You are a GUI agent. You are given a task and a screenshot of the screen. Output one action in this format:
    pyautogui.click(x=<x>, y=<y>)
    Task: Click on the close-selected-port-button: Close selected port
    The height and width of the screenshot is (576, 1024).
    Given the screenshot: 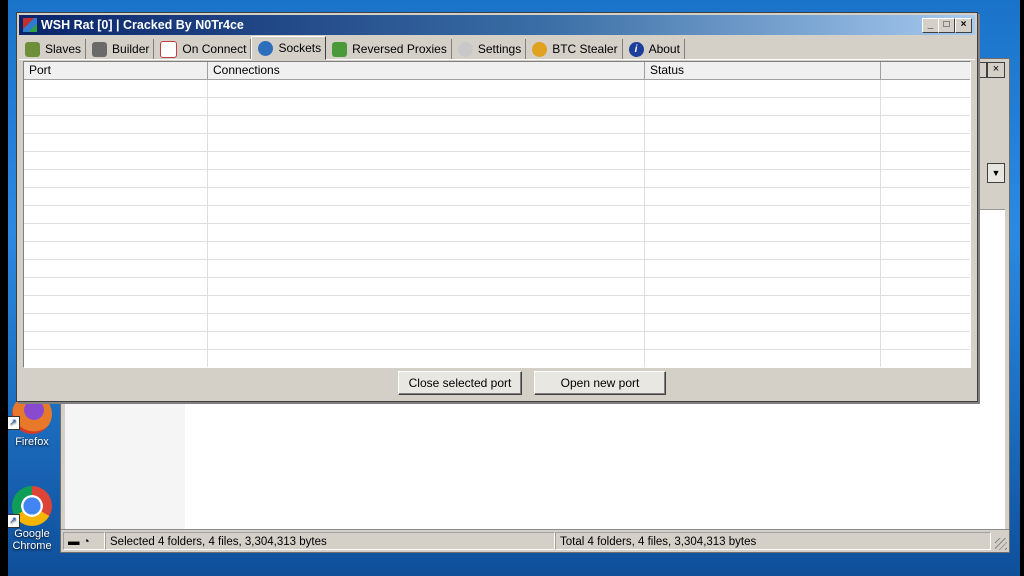 What is the action you would take?
    pyautogui.click(x=460, y=383)
    